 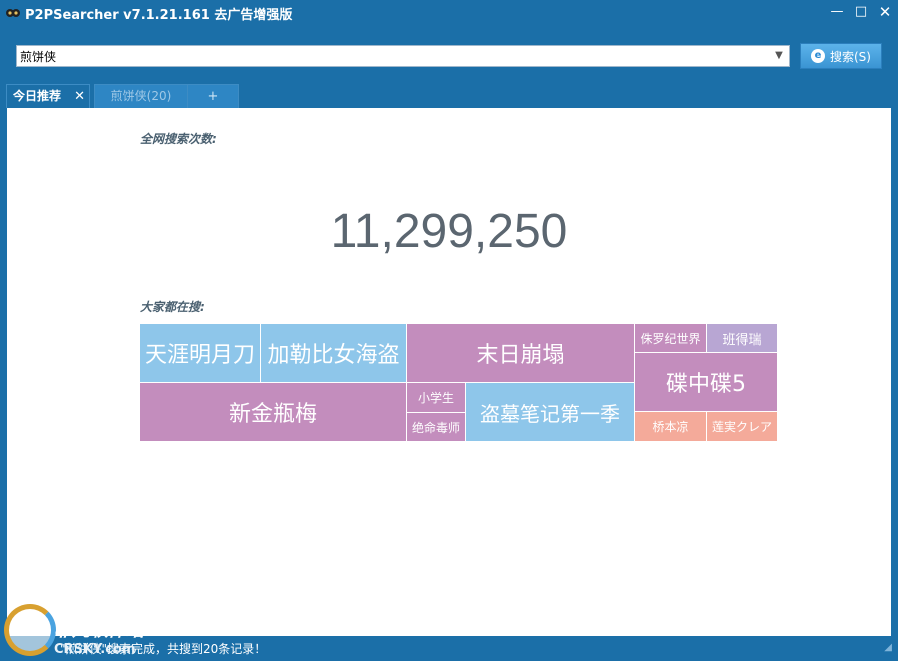 I want to click on hot-search-item: 加勒比女海盗, so click(x=334, y=353).